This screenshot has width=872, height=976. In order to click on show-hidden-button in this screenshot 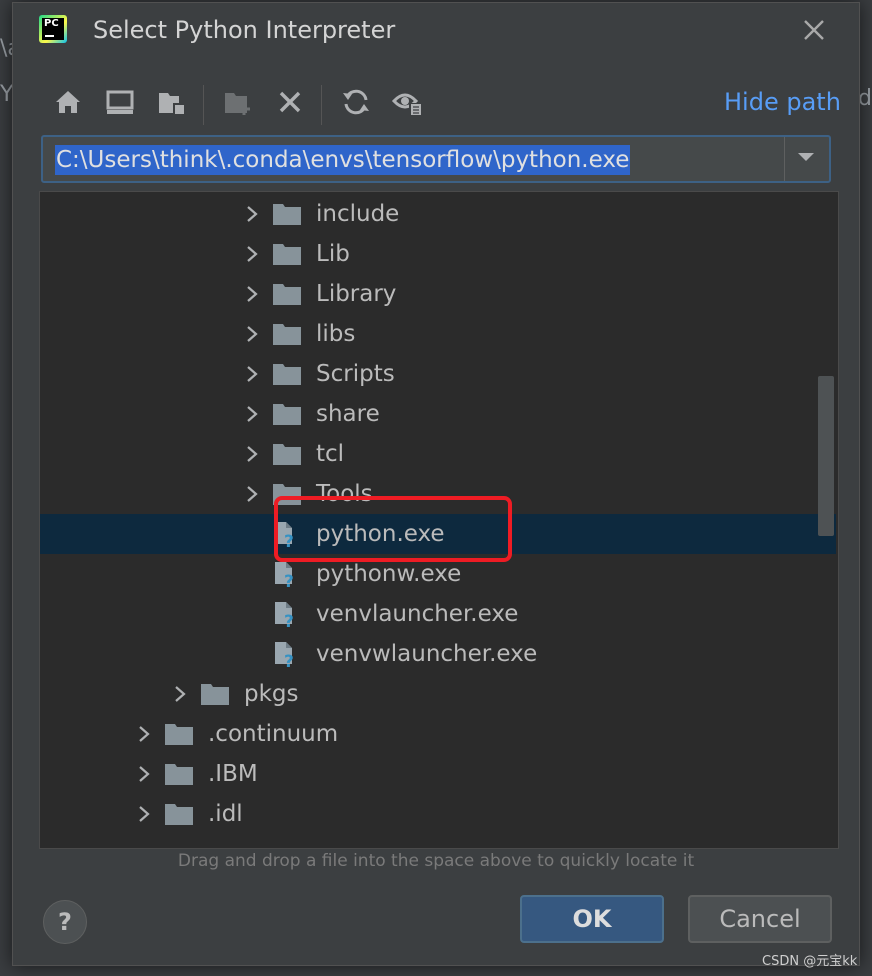, I will do `click(408, 102)`.